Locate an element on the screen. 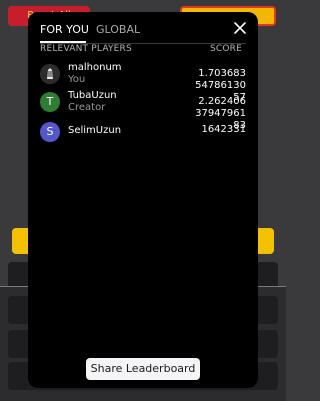 Image resolution: width=320 pixels, height=401 pixels. player-row: S SelimUzun 1642331 is located at coordinates (143, 134).